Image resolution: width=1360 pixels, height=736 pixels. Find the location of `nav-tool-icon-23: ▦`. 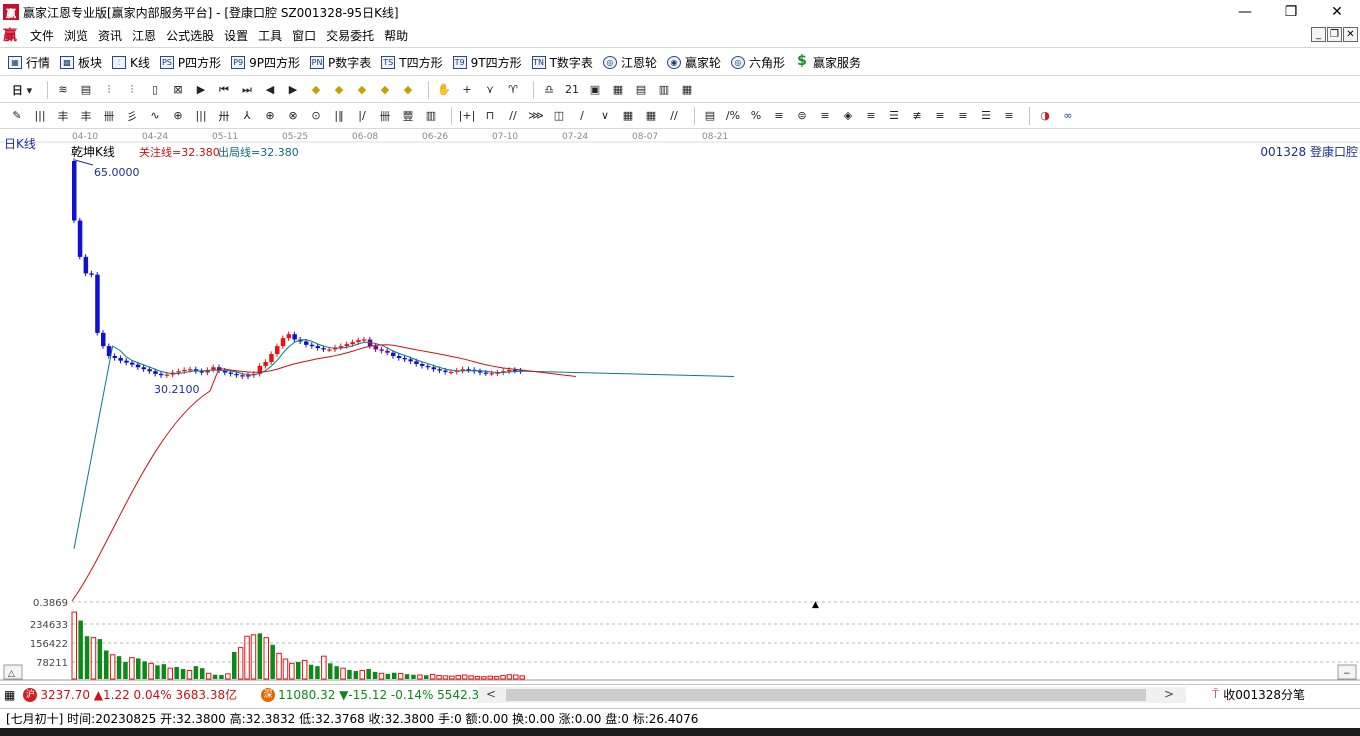

nav-tool-icon-23: ▦ is located at coordinates (618, 90).